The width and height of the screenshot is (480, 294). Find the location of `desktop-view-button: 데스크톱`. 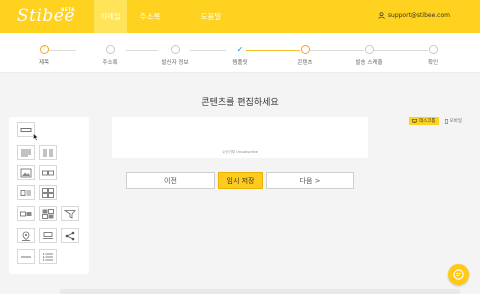

desktop-view-button: 데스크톱 is located at coordinates (424, 121).